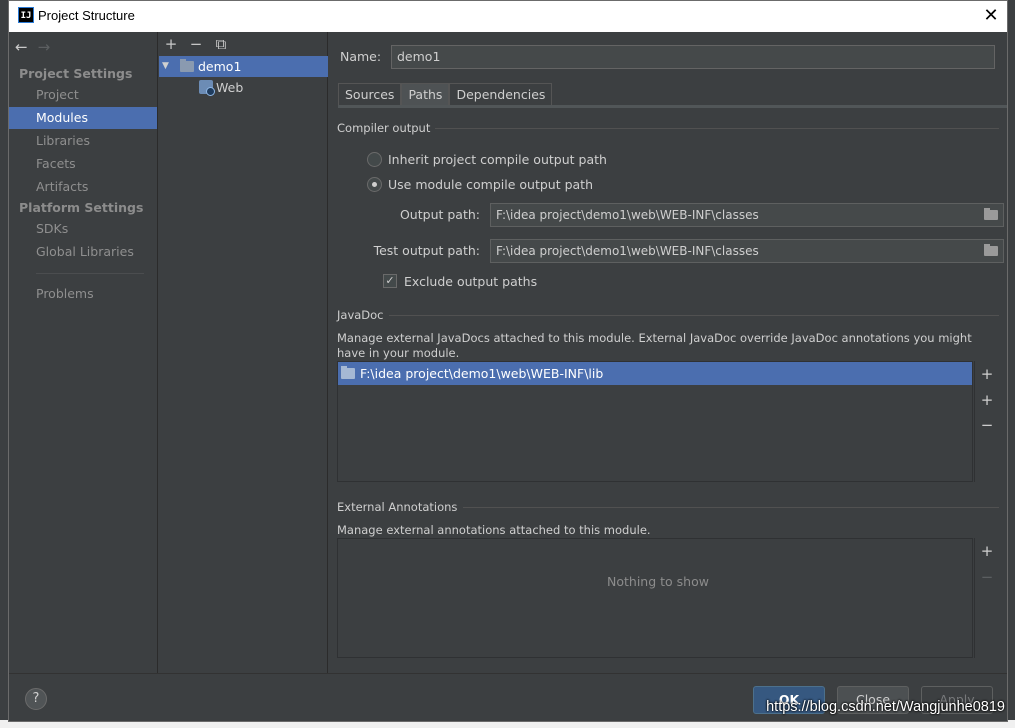 This screenshot has height=728, width=1015. I want to click on add-url-icon: +, so click(987, 400).